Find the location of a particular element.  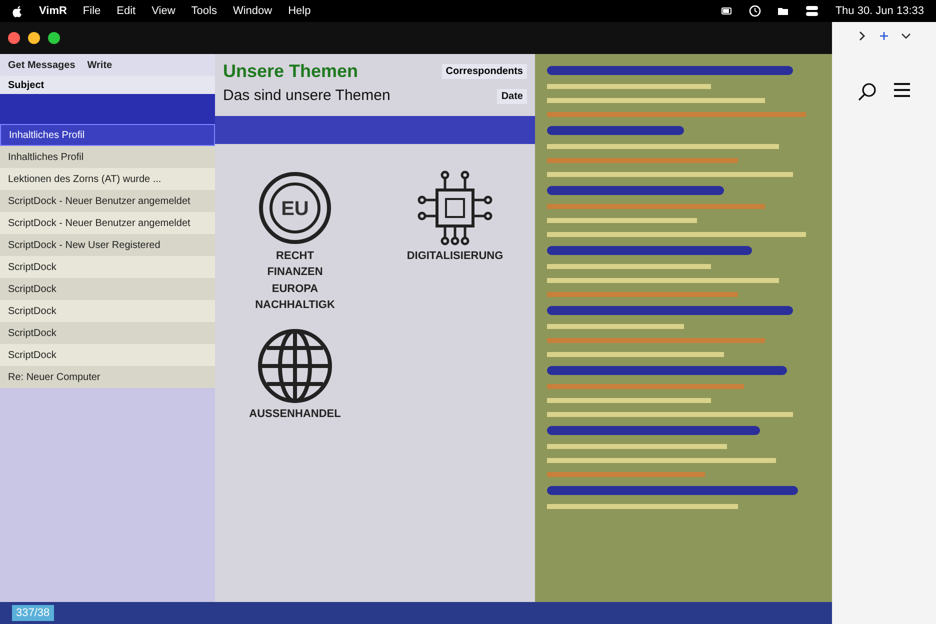

get-messages-button: Get Messages is located at coordinates (42, 65).